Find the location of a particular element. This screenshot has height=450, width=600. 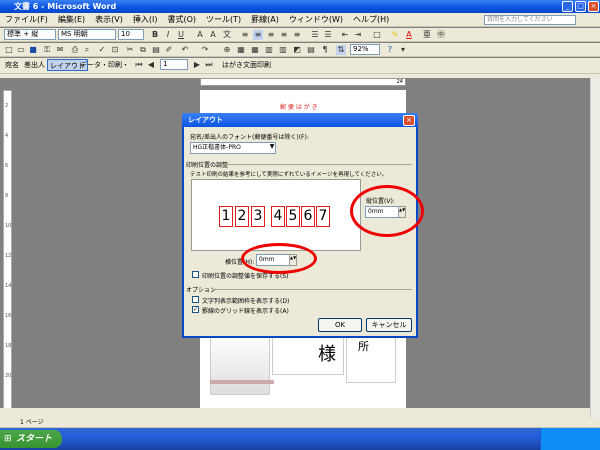

underline-icon: U is located at coordinates (181, 35).